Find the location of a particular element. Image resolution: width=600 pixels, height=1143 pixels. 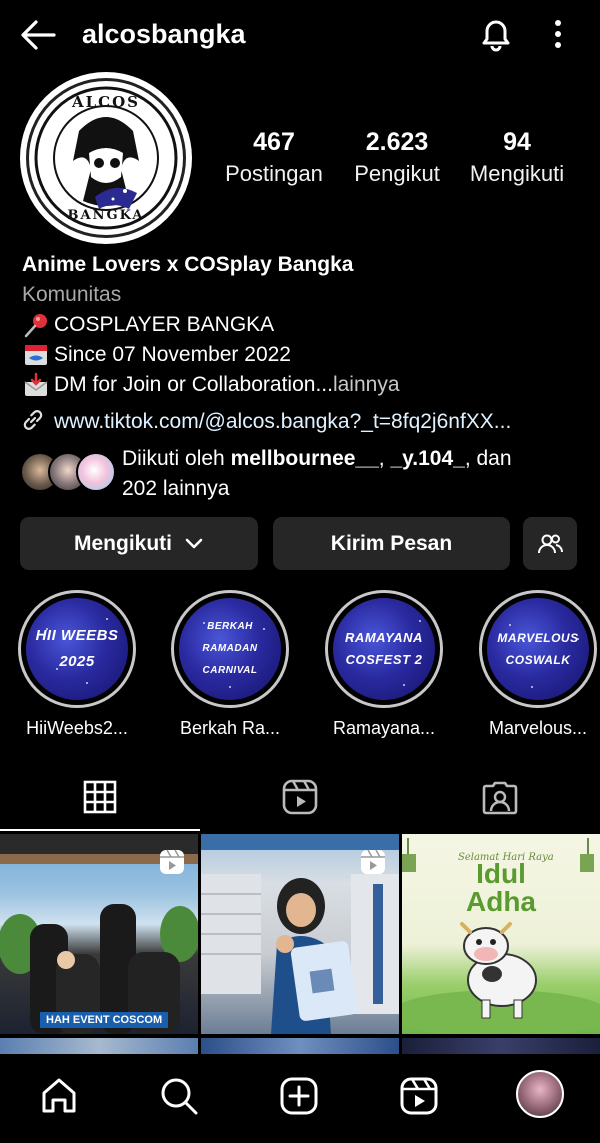

post-title-text: Idul Adha is located at coordinates (501, 888).